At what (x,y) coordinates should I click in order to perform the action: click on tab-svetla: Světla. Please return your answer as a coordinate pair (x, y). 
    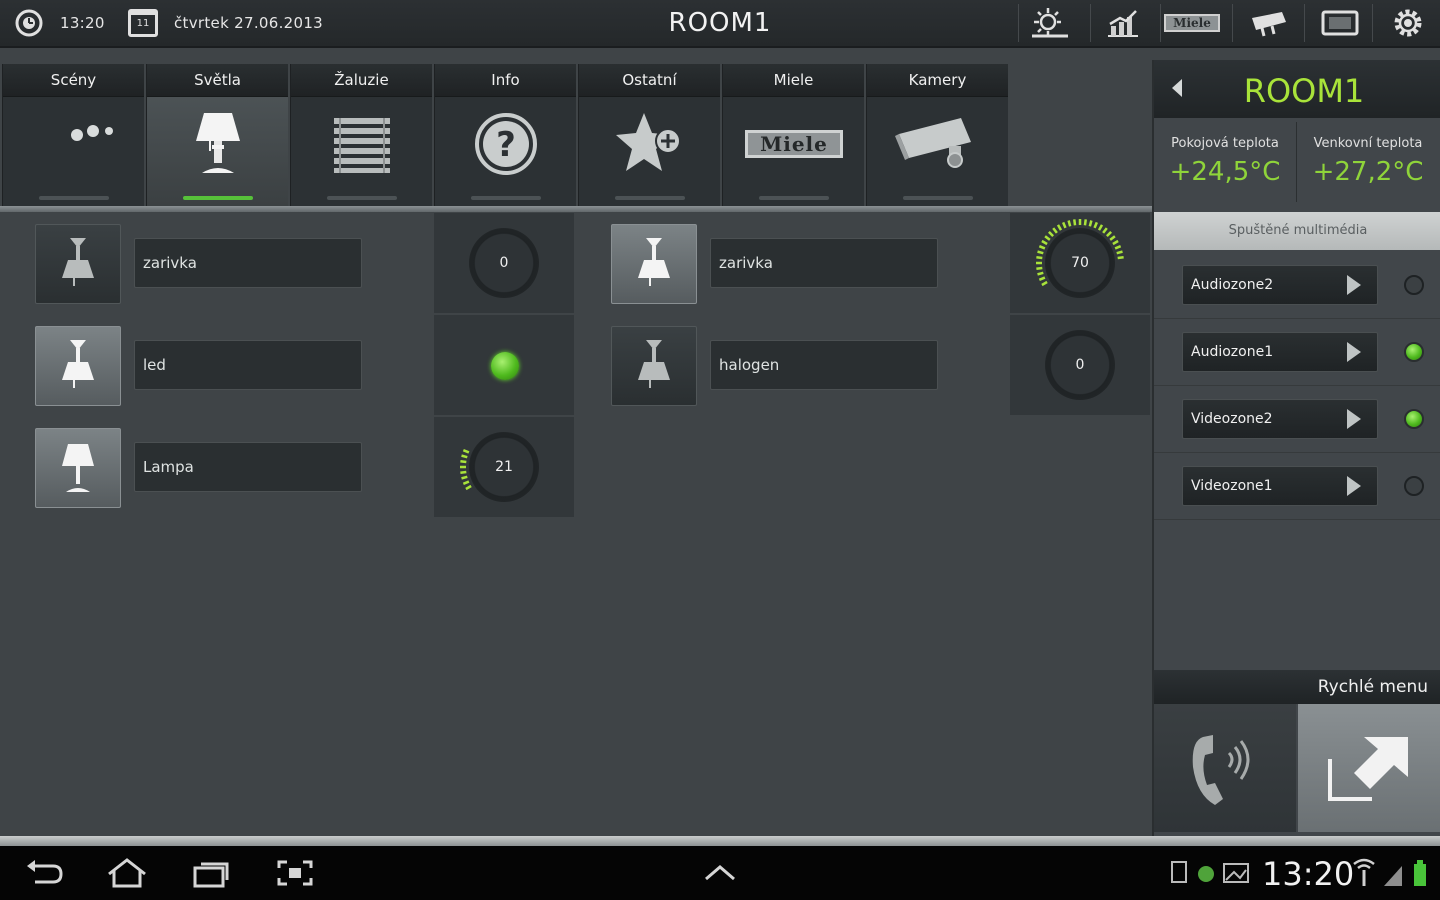
    Looking at the image, I should click on (217, 135).